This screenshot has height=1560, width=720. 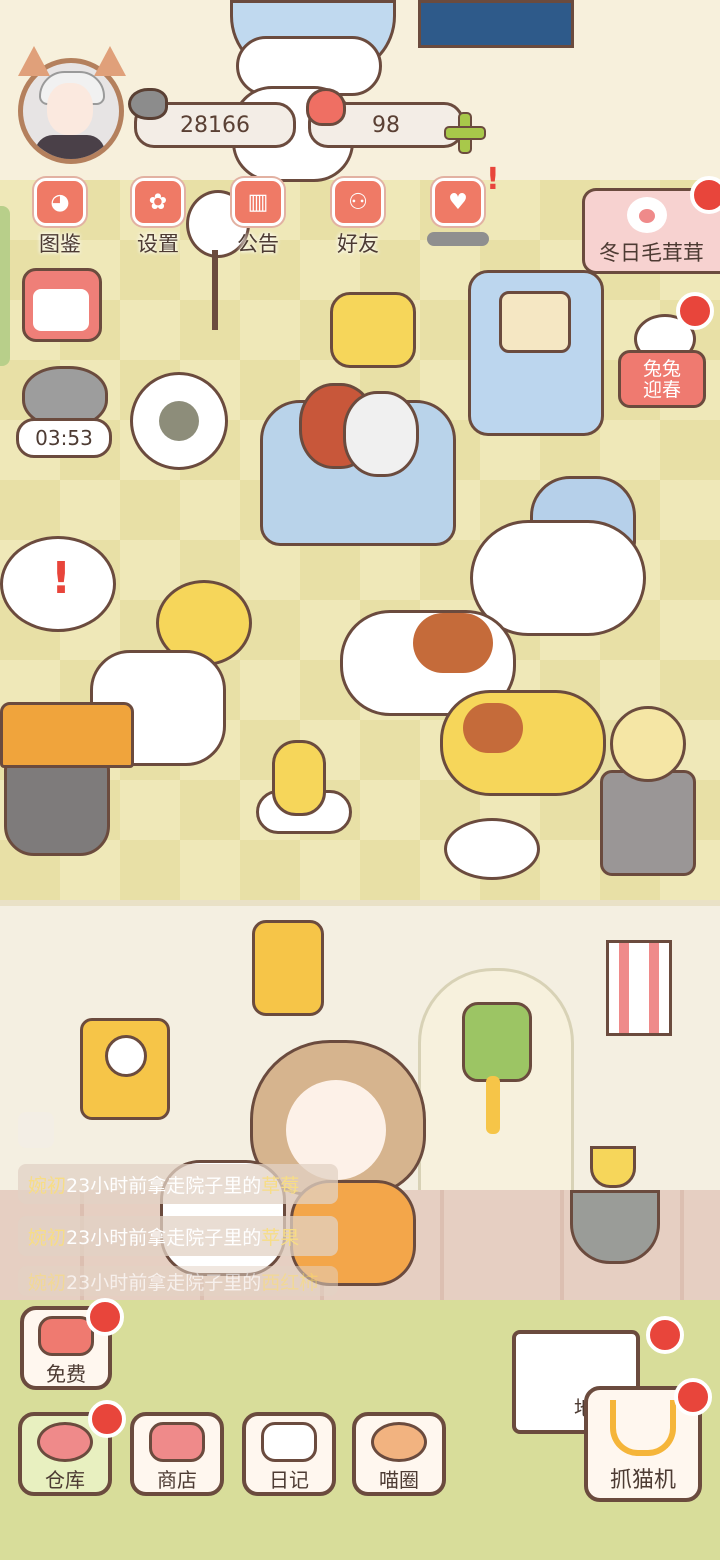 I want to click on timer-badge: 03:53, so click(x=64, y=438).